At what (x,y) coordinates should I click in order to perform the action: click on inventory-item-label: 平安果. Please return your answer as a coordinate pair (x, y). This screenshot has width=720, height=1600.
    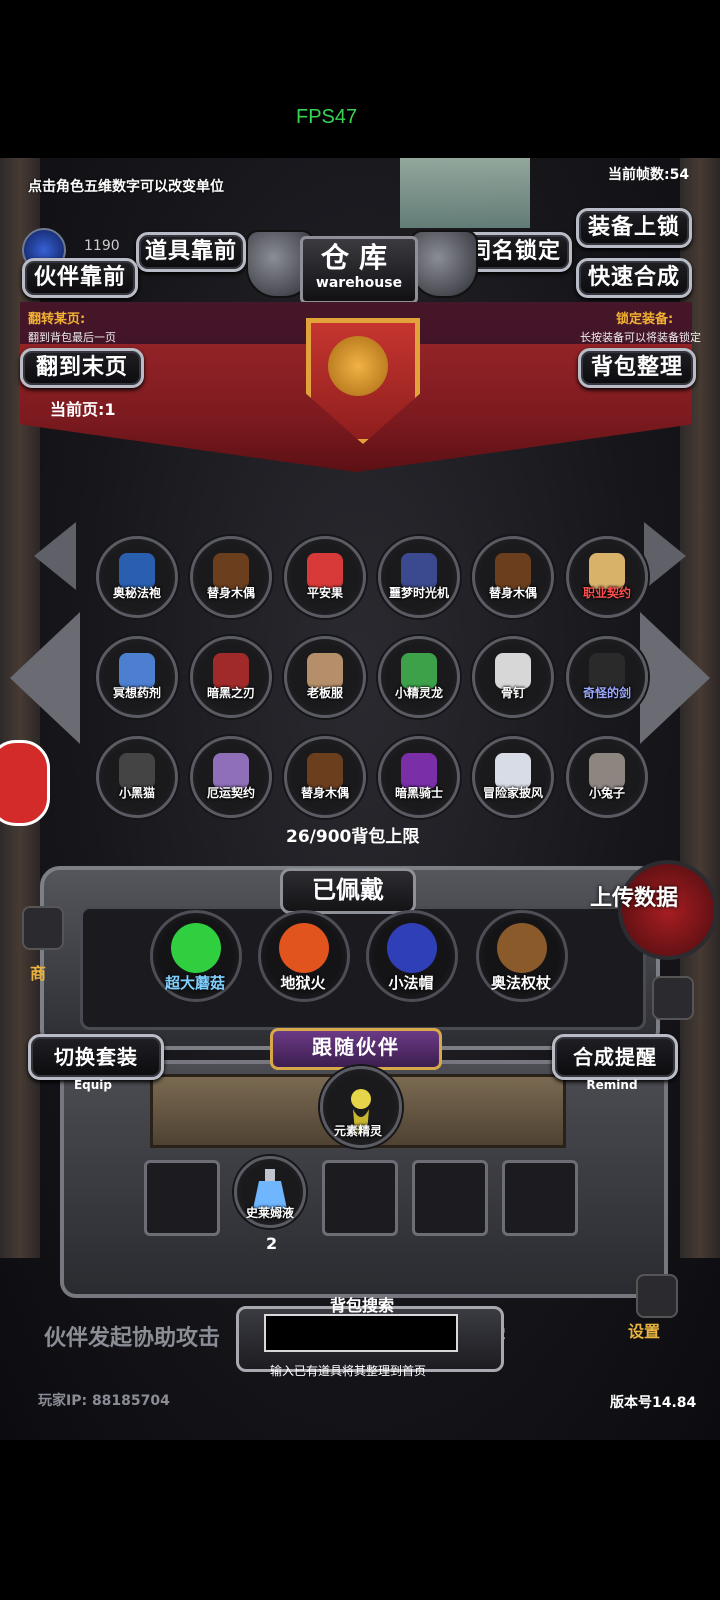
    Looking at the image, I should click on (324, 593).